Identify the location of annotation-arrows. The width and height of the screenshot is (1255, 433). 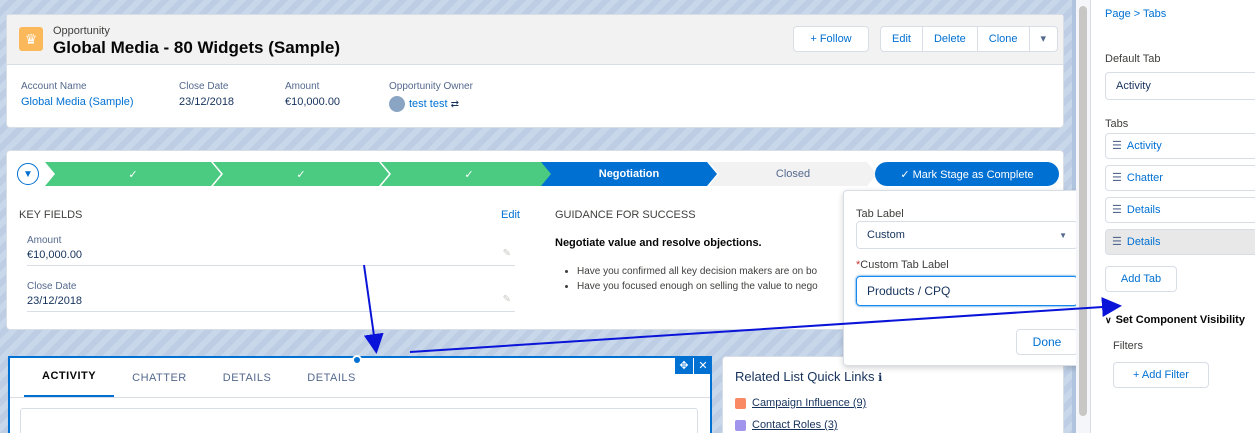
(742, 309).